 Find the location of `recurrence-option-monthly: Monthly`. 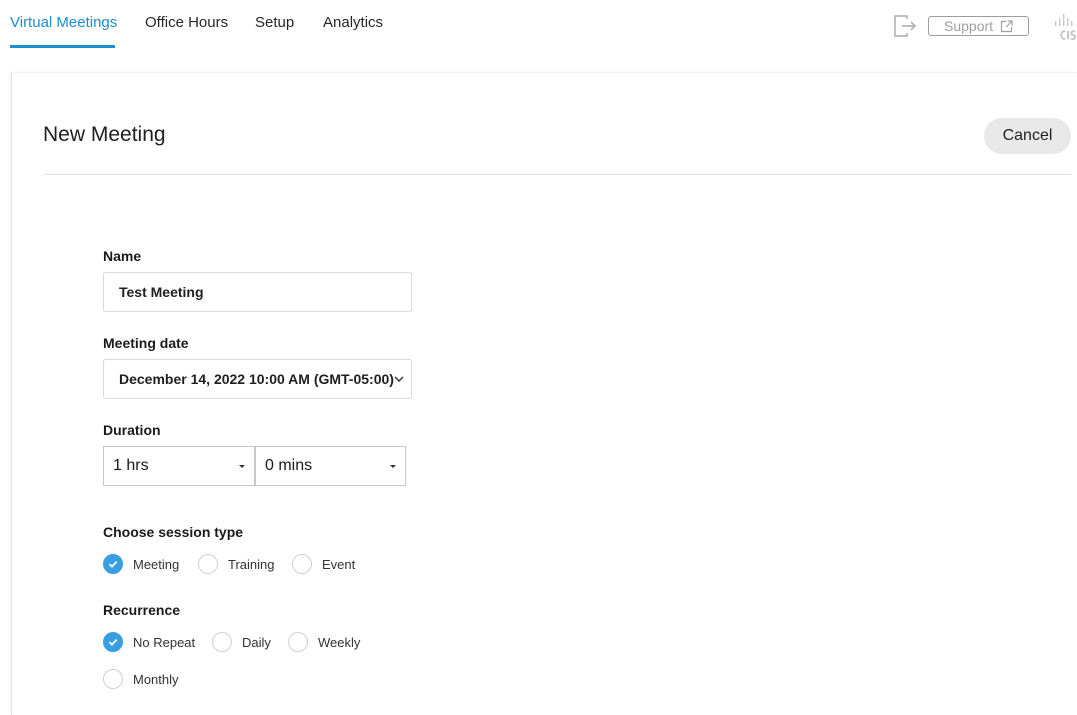

recurrence-option-monthly: Monthly is located at coordinates (141, 679).